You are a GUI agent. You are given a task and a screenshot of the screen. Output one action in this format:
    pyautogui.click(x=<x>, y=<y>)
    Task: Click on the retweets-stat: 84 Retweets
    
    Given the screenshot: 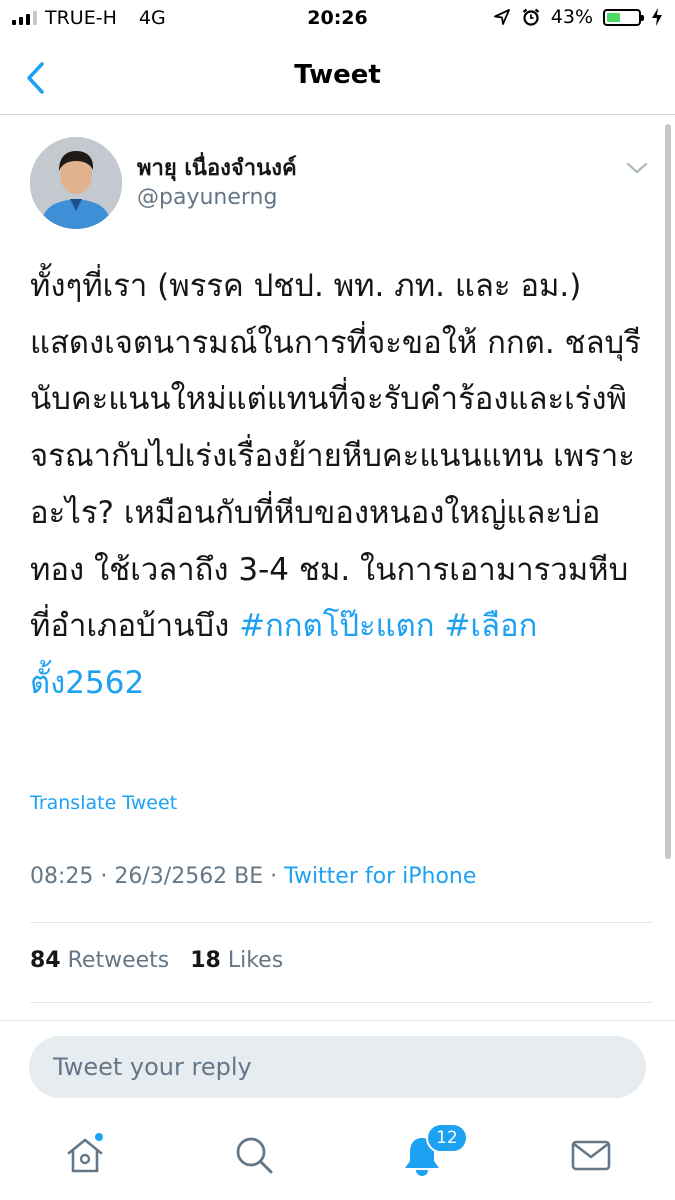 What is the action you would take?
    pyautogui.click(x=99, y=960)
    